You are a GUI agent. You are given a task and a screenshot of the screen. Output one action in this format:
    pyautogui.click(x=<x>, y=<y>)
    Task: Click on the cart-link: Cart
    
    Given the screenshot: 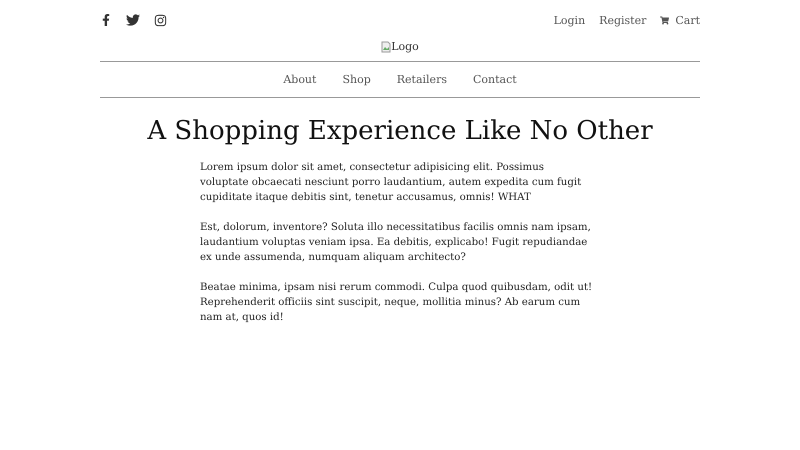 What is the action you would take?
    pyautogui.click(x=680, y=20)
    